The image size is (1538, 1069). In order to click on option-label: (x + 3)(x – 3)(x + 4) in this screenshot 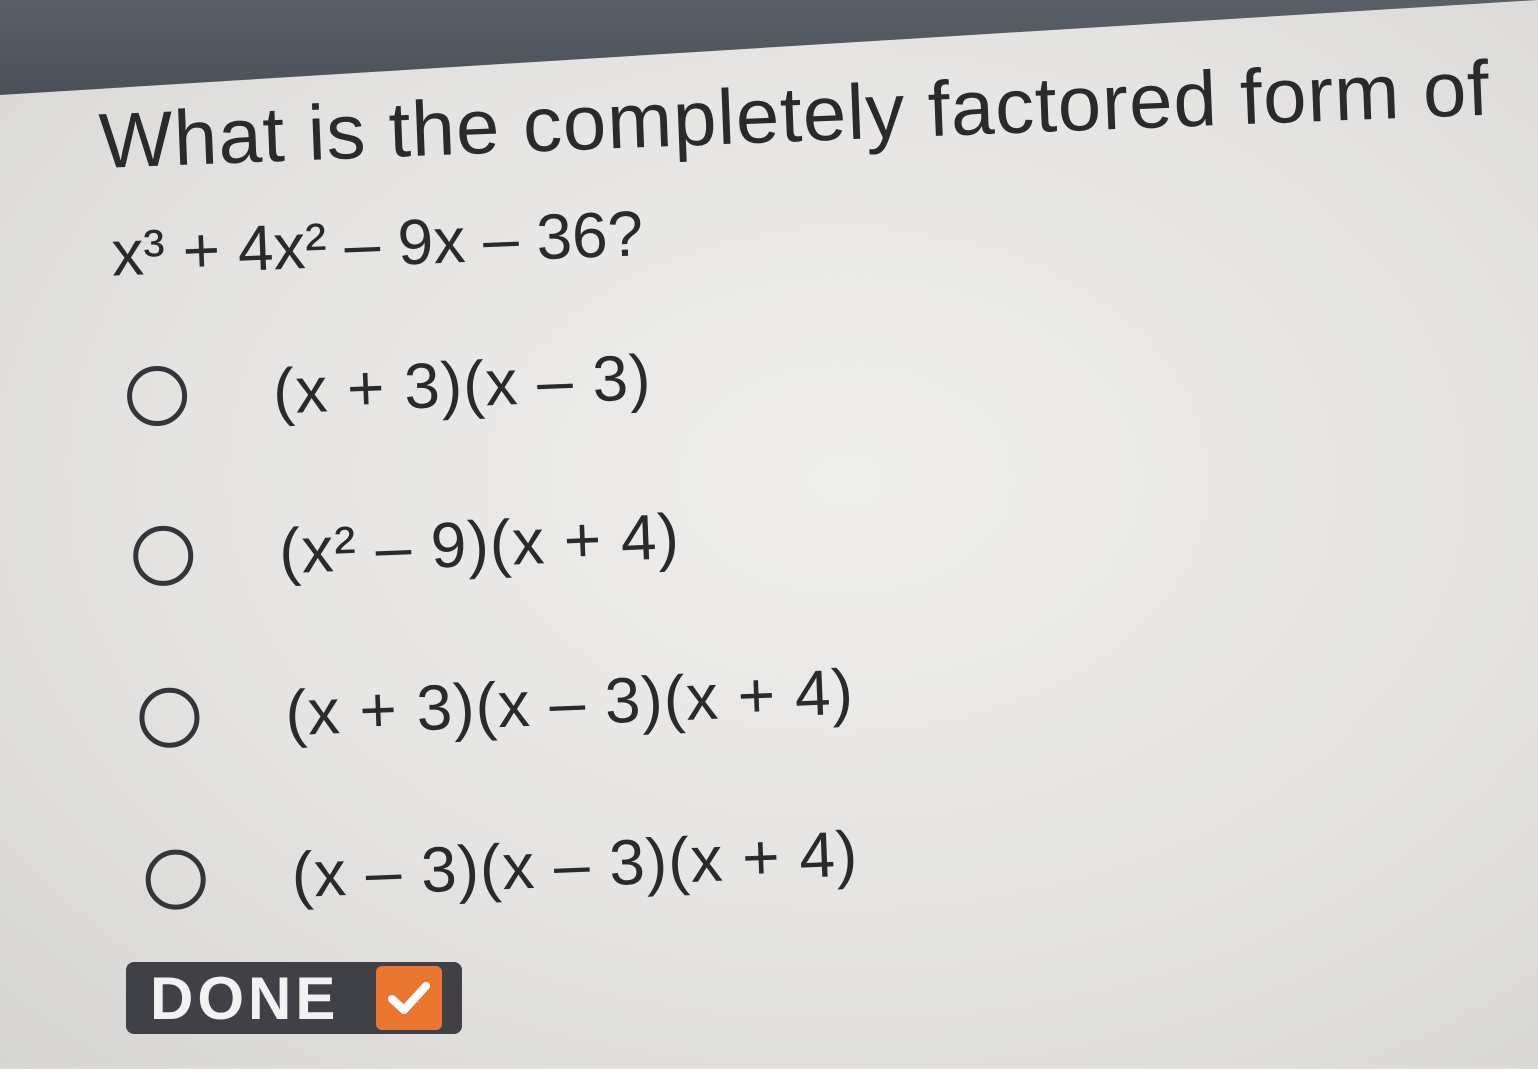, I will do `click(569, 702)`.